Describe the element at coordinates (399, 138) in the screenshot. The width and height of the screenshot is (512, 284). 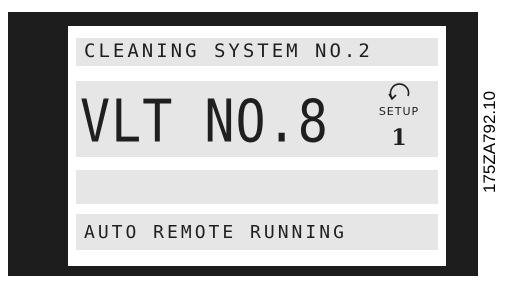
I see `setup-value: 1` at that location.